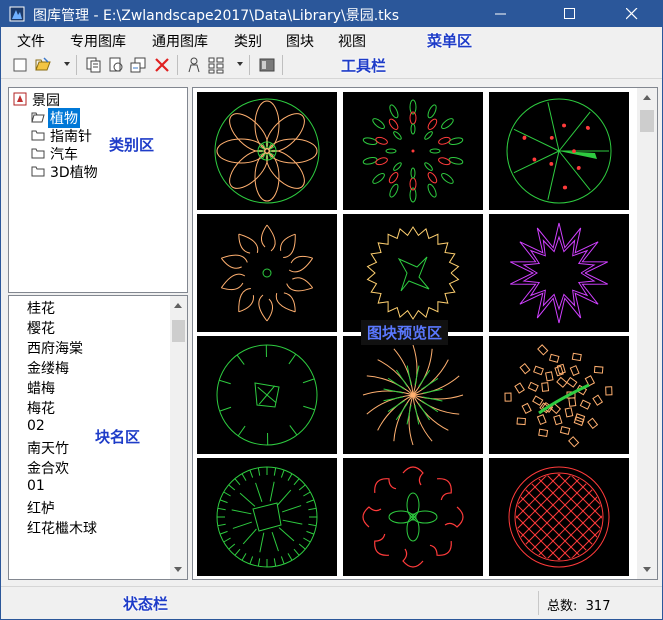 The width and height of the screenshot is (663, 620). Describe the element at coordinates (118, 437) in the screenshot. I see `annotation-block-name-area: 块名区` at that location.